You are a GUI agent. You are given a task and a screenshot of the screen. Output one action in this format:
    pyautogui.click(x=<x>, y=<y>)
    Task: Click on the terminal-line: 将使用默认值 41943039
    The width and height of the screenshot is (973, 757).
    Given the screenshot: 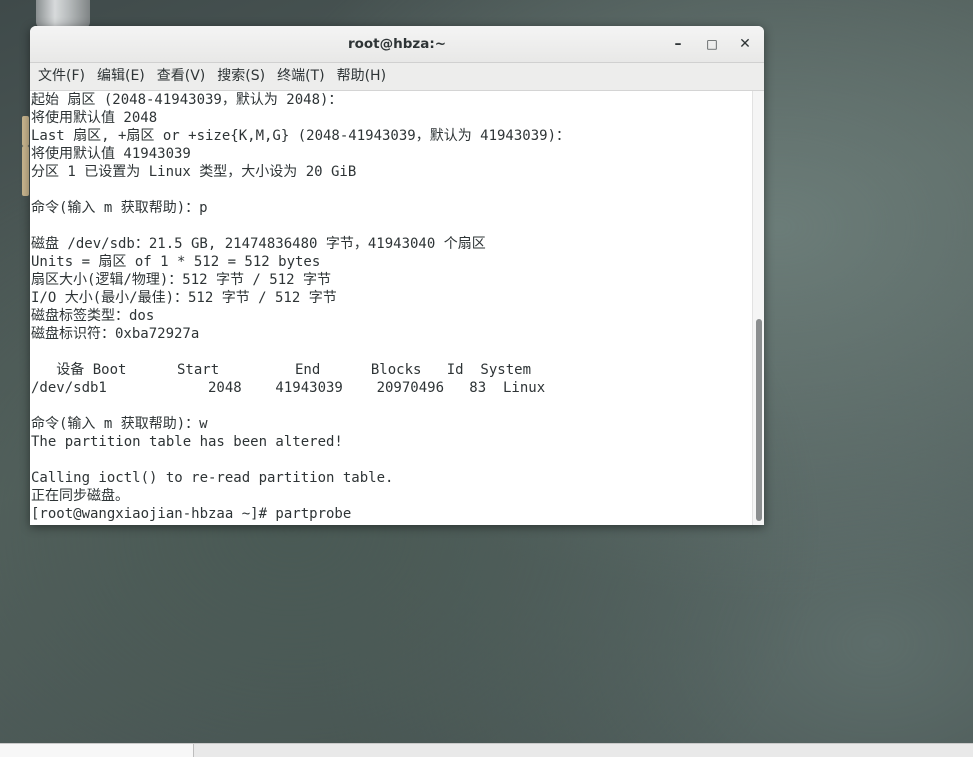 What is the action you would take?
    pyautogui.click(x=111, y=154)
    